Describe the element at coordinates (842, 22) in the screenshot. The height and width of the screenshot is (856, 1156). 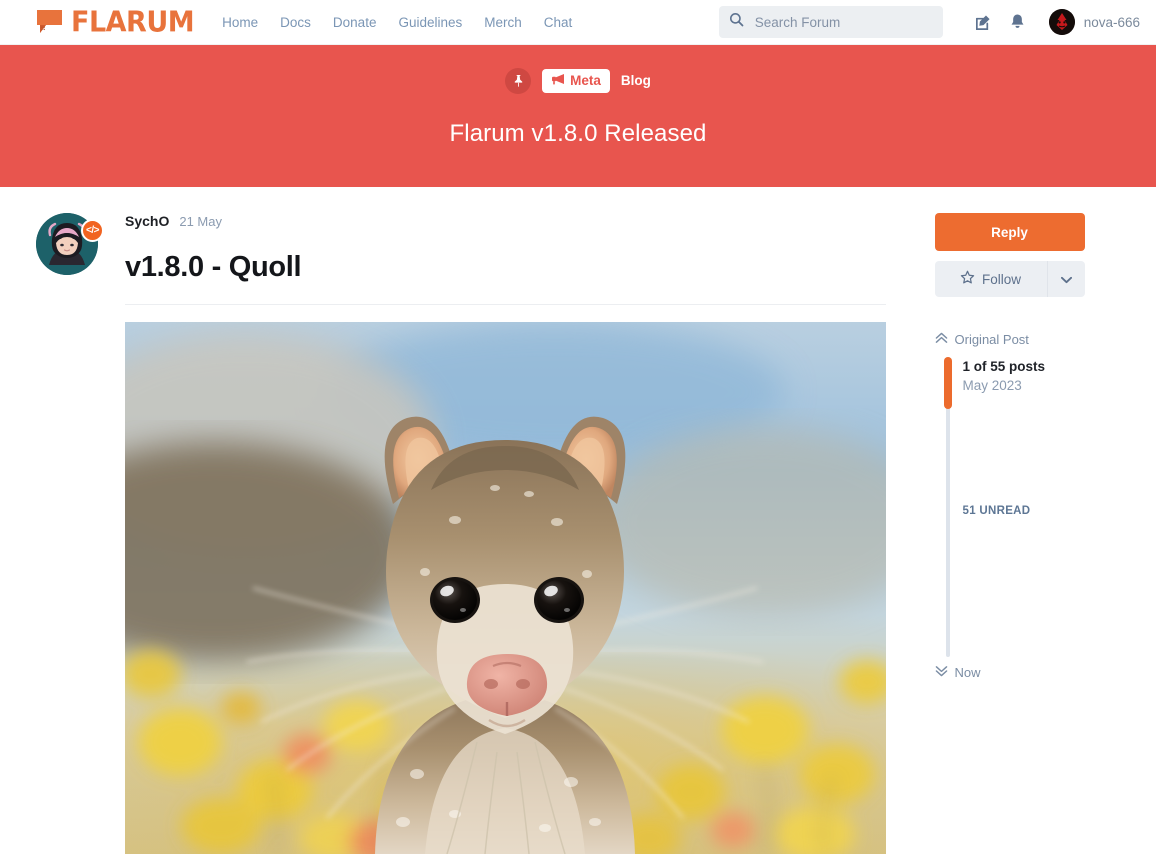
I see `search-input` at that location.